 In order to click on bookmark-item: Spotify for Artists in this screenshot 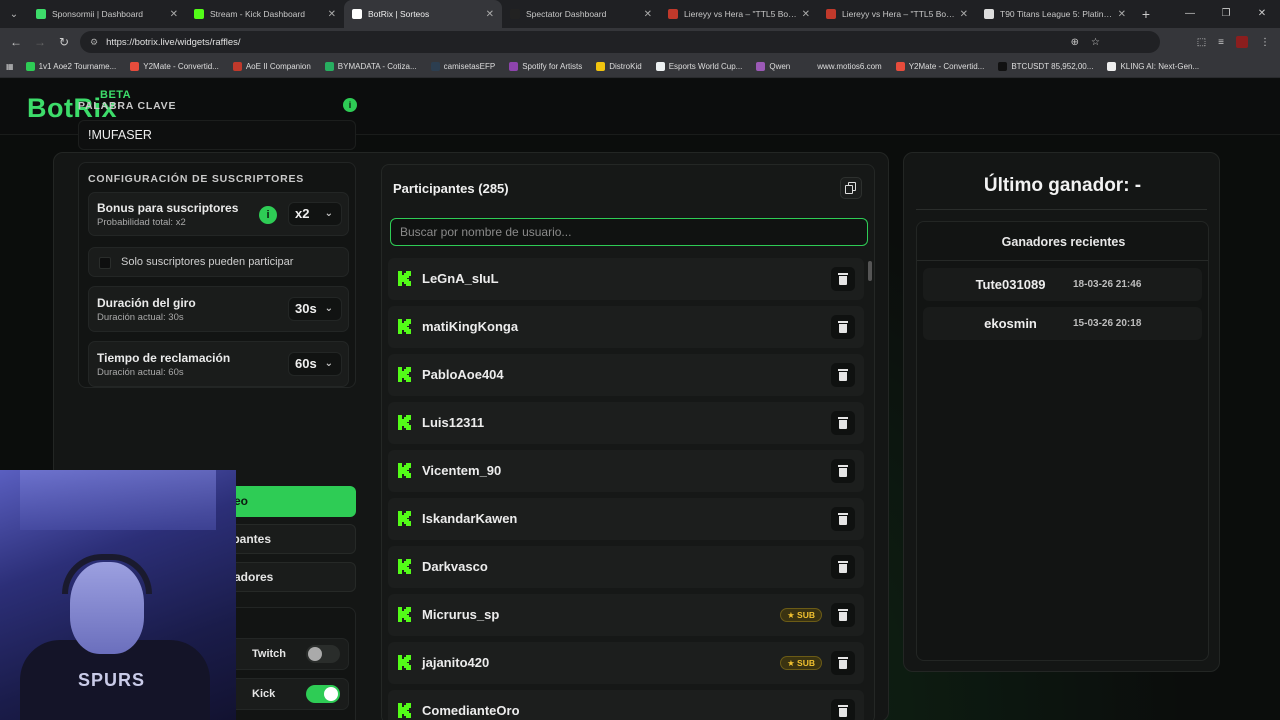, I will do `click(545, 66)`.